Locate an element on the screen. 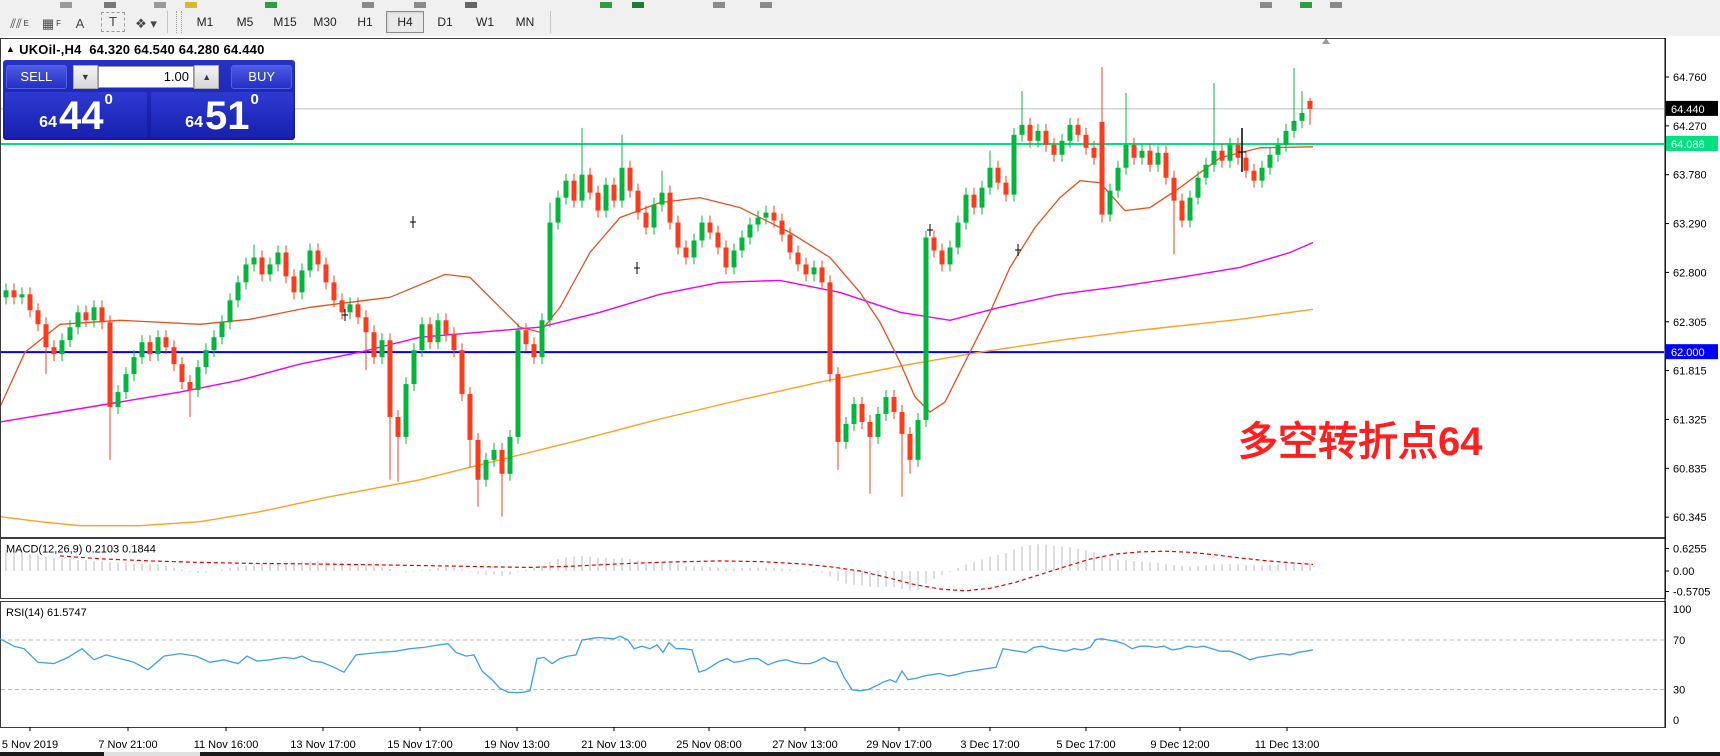 This screenshot has width=1720, height=756. timeframe-button-m15: M15 is located at coordinates (285, 22).